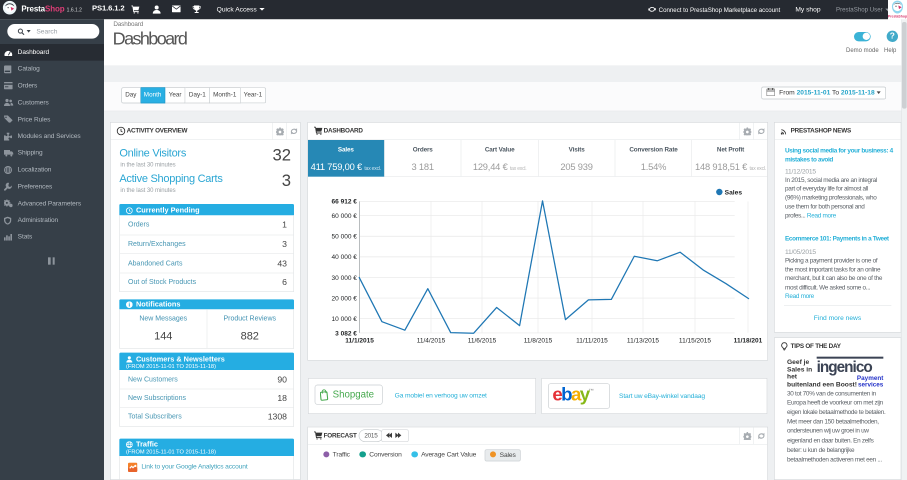  I want to click on svg-text: 11/4/2015, so click(430, 340).